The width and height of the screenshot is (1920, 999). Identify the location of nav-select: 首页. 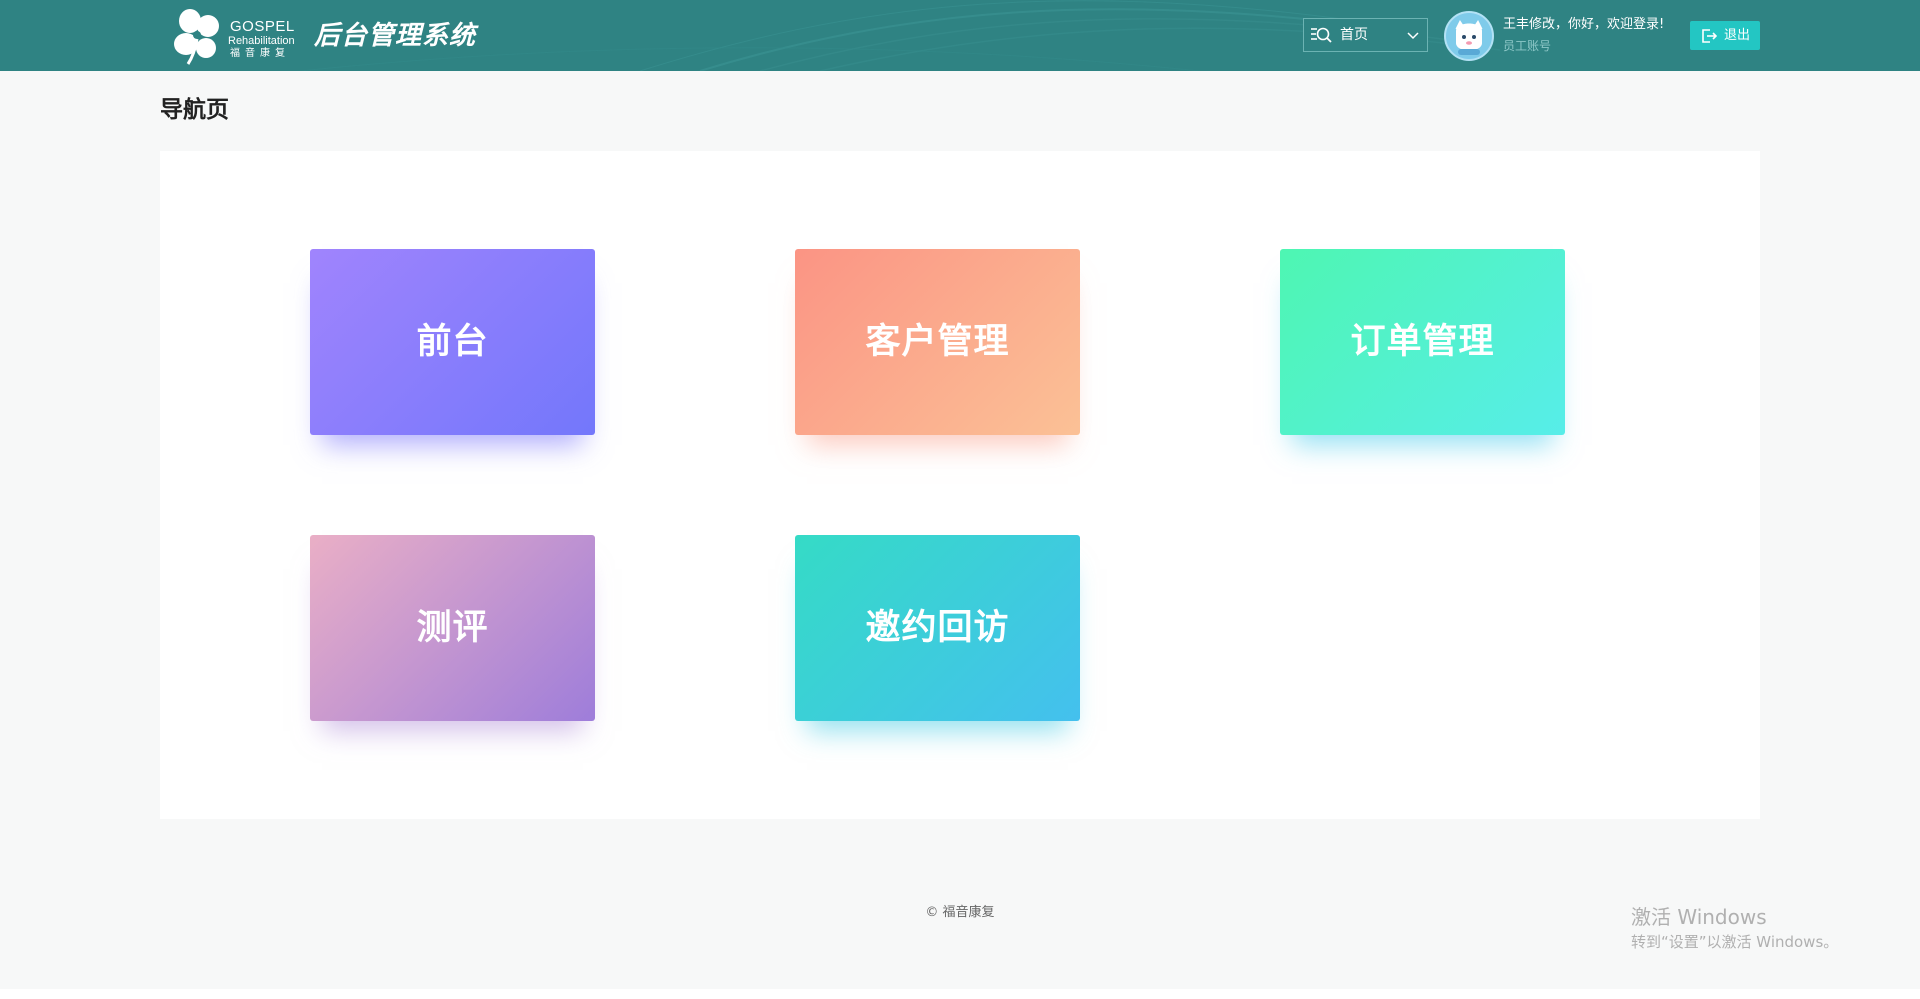
(1365, 35).